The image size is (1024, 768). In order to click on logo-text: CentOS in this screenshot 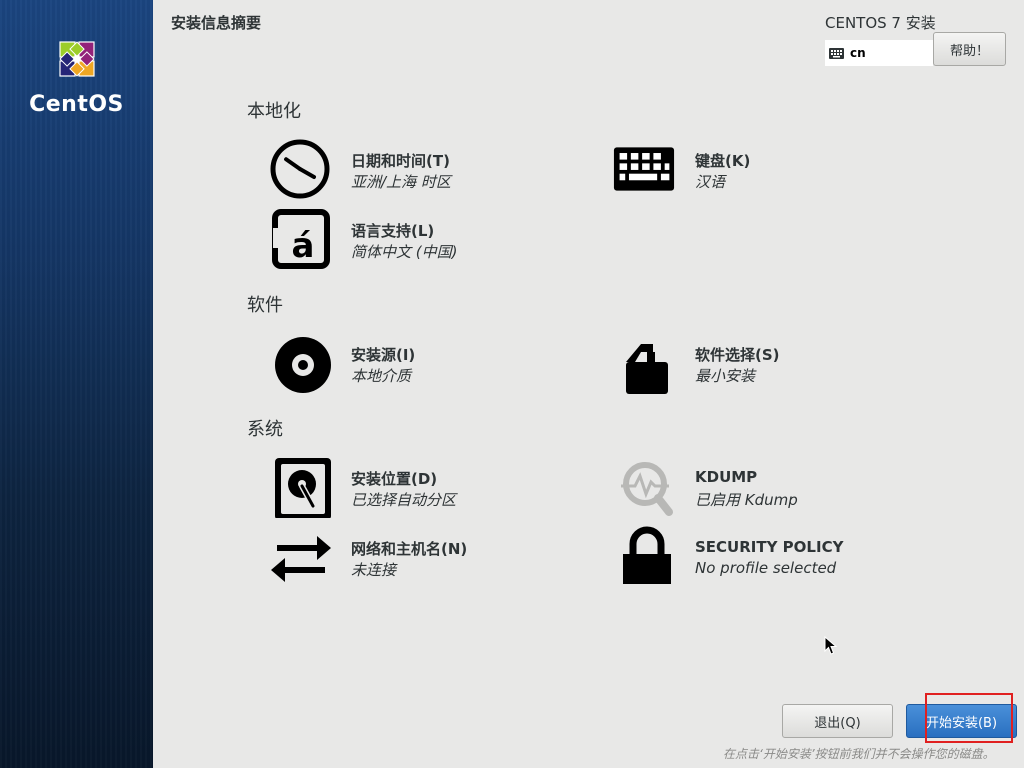, I will do `click(76, 104)`.